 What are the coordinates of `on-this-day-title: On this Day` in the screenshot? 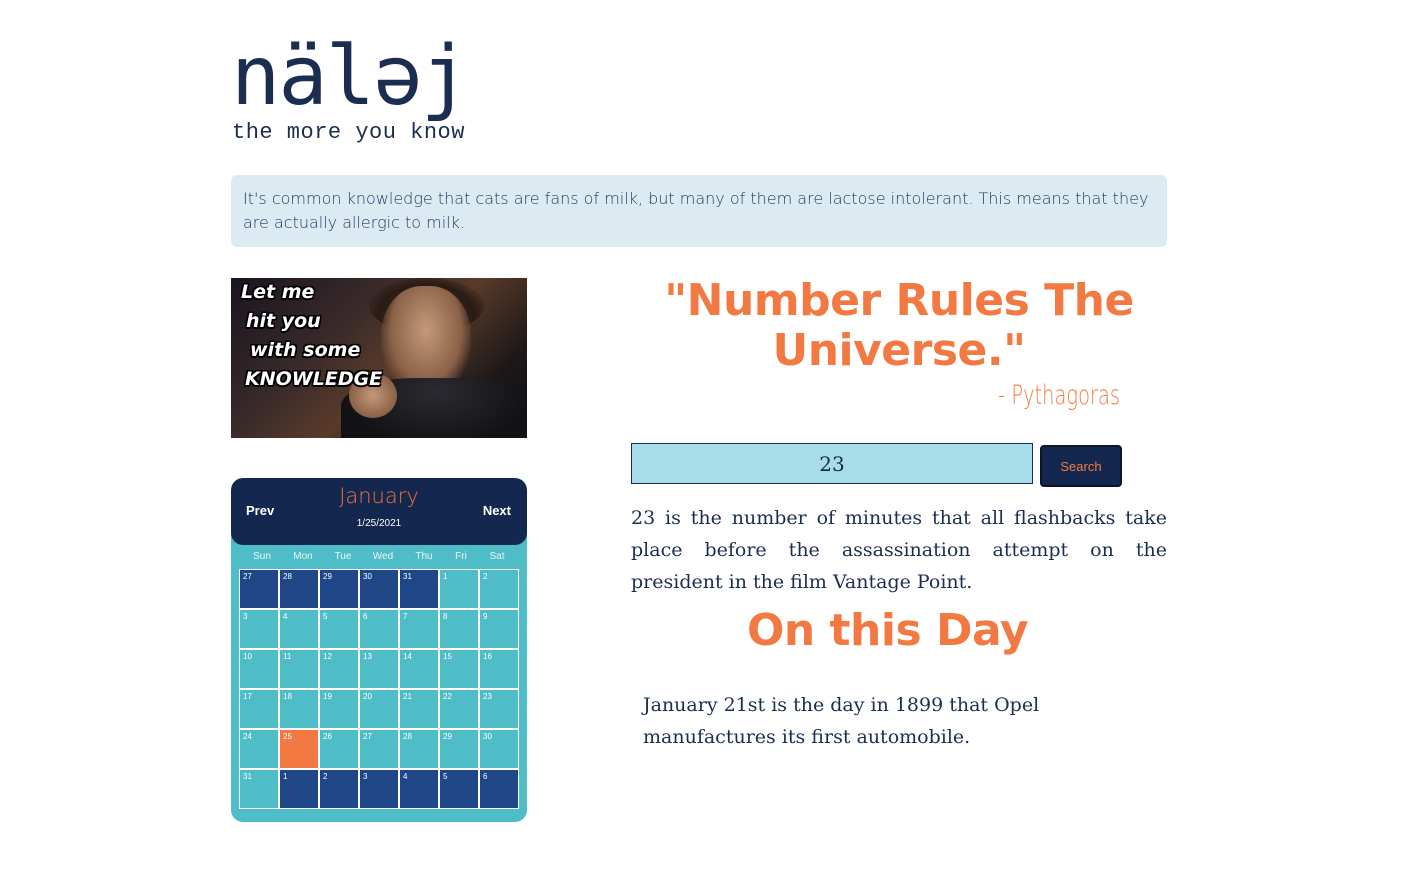 It's located at (887, 630).